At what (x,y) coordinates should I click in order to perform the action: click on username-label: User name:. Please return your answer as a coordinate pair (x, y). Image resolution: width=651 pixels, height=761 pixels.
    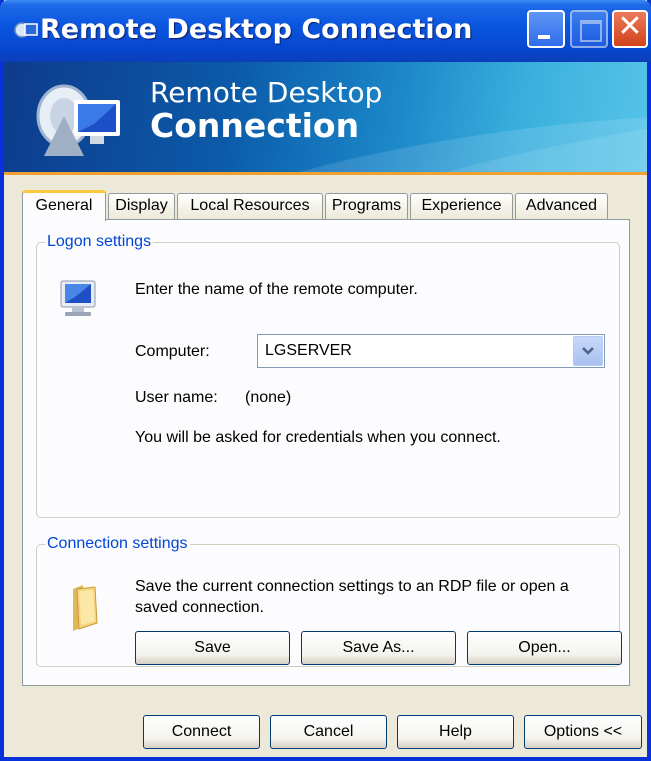
    Looking at the image, I should click on (176, 397).